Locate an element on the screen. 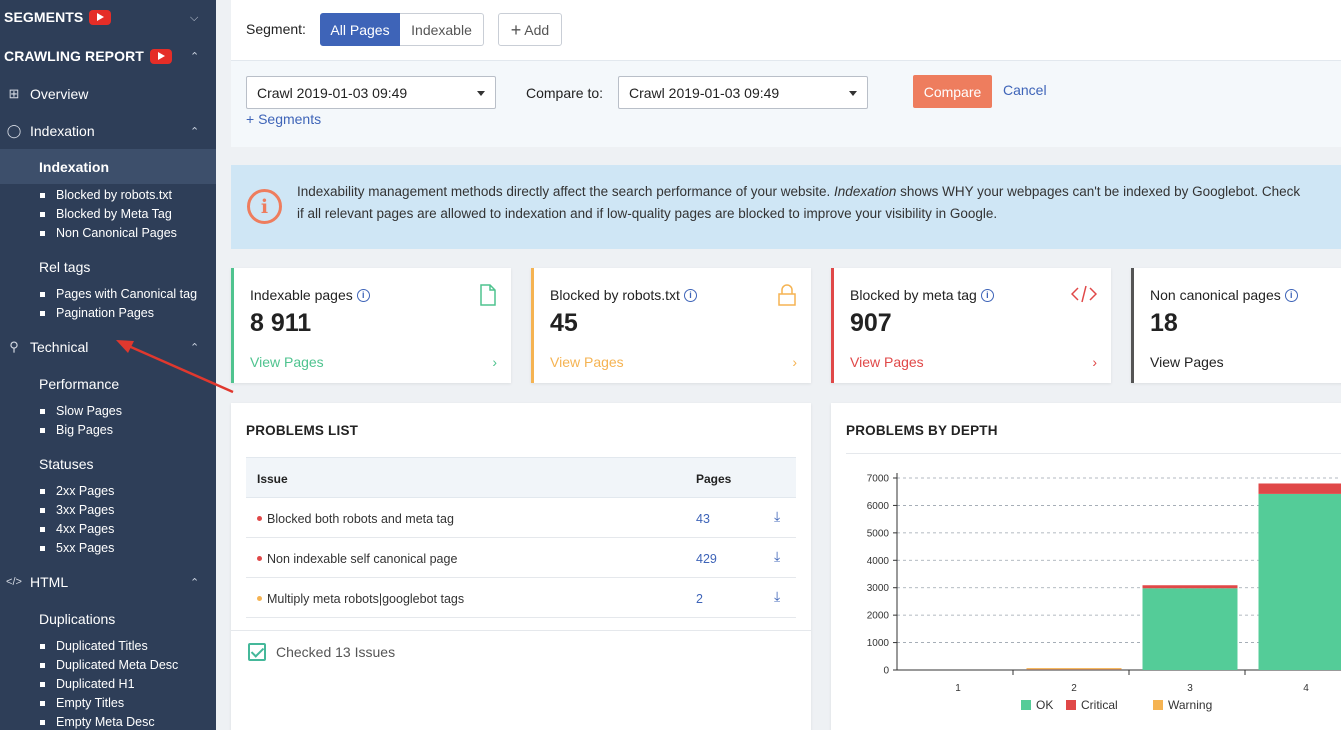 Image resolution: width=1341 pixels, height=730 pixels. sidebar-leaf-pagination: Pagination Pages is located at coordinates (97, 313).